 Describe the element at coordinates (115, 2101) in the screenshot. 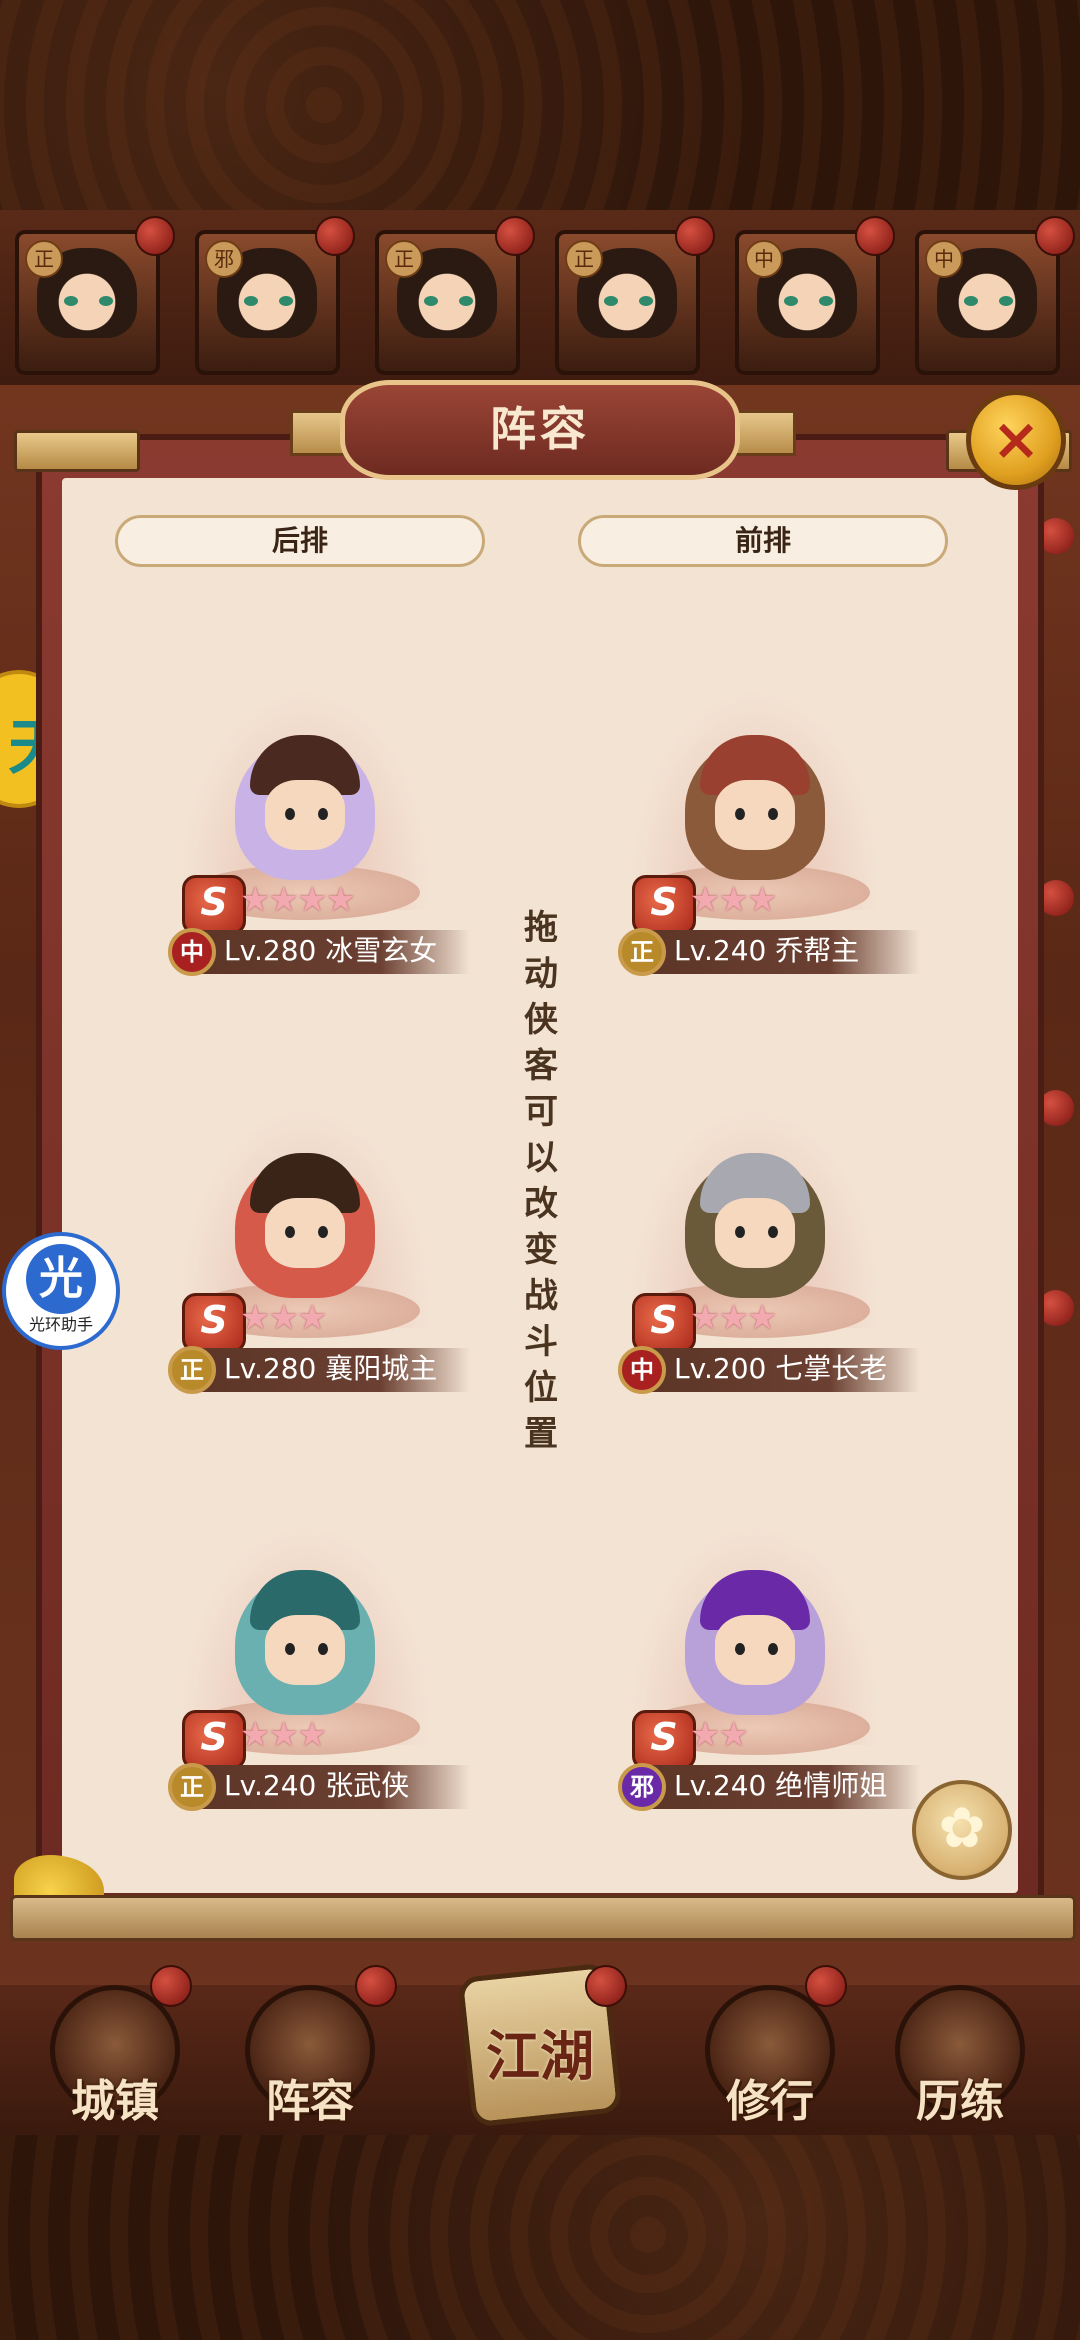

I see `nav-label: 城镇` at that location.